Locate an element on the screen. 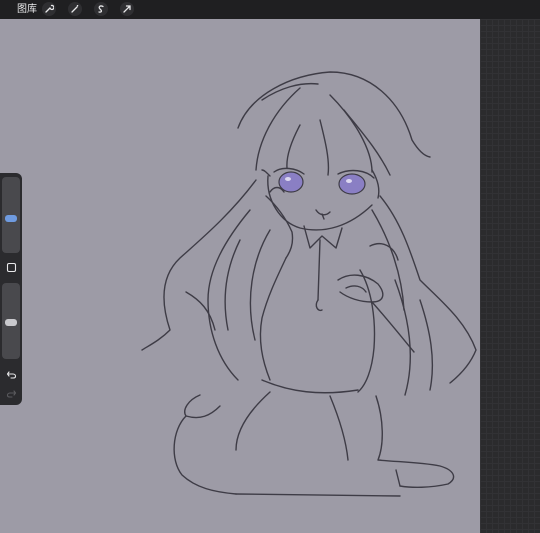 This screenshot has width=540, height=533. right-panel is located at coordinates (510, 276).